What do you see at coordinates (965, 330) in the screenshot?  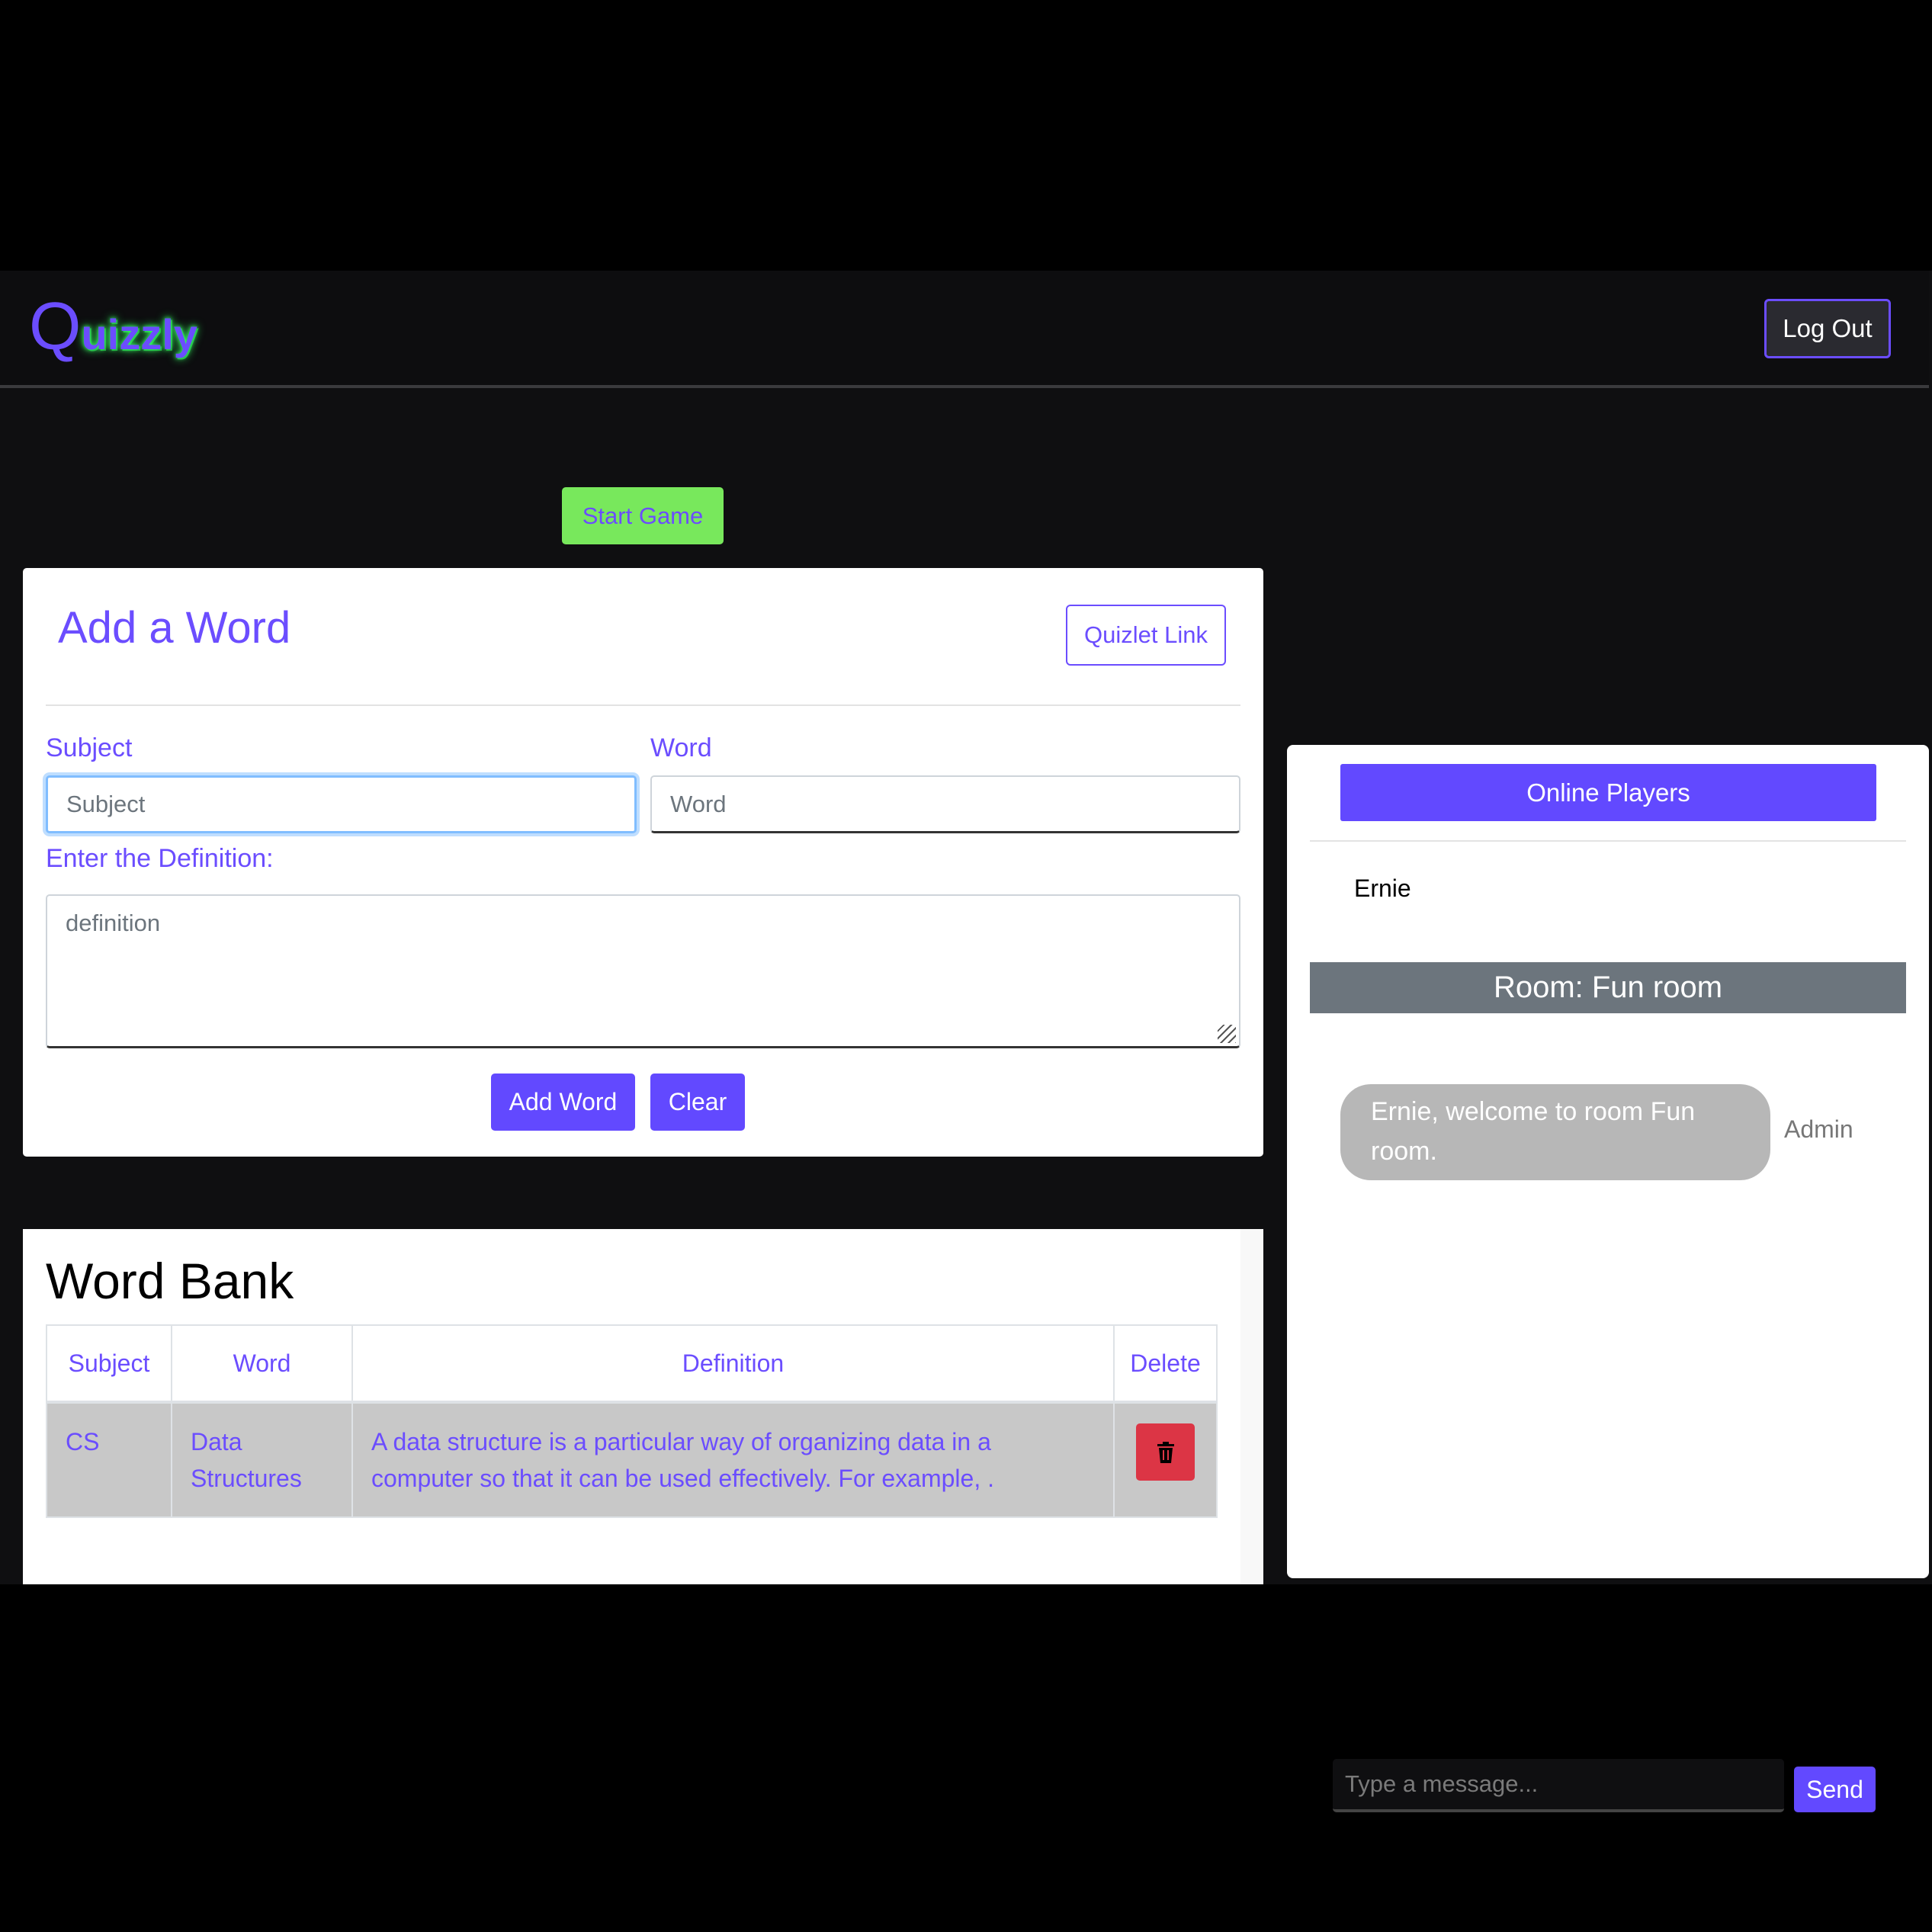 I see `navbar: Quizzly Log Out` at bounding box center [965, 330].